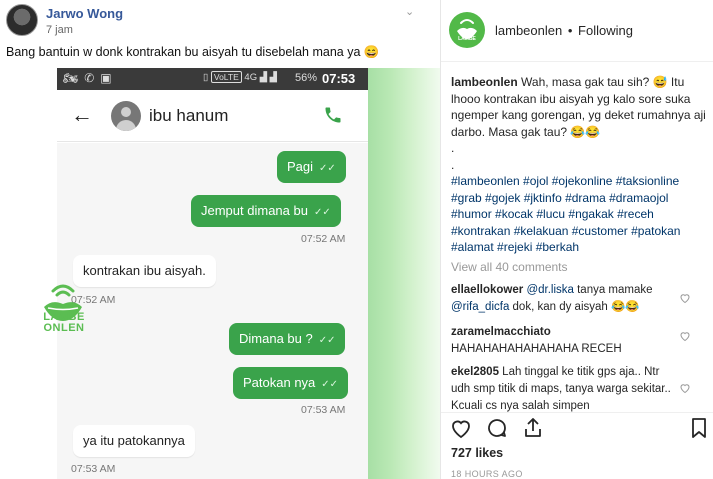 Image resolution: width=713 pixels, height=479 pixels. I want to click on account-avatar, so click(467, 30).